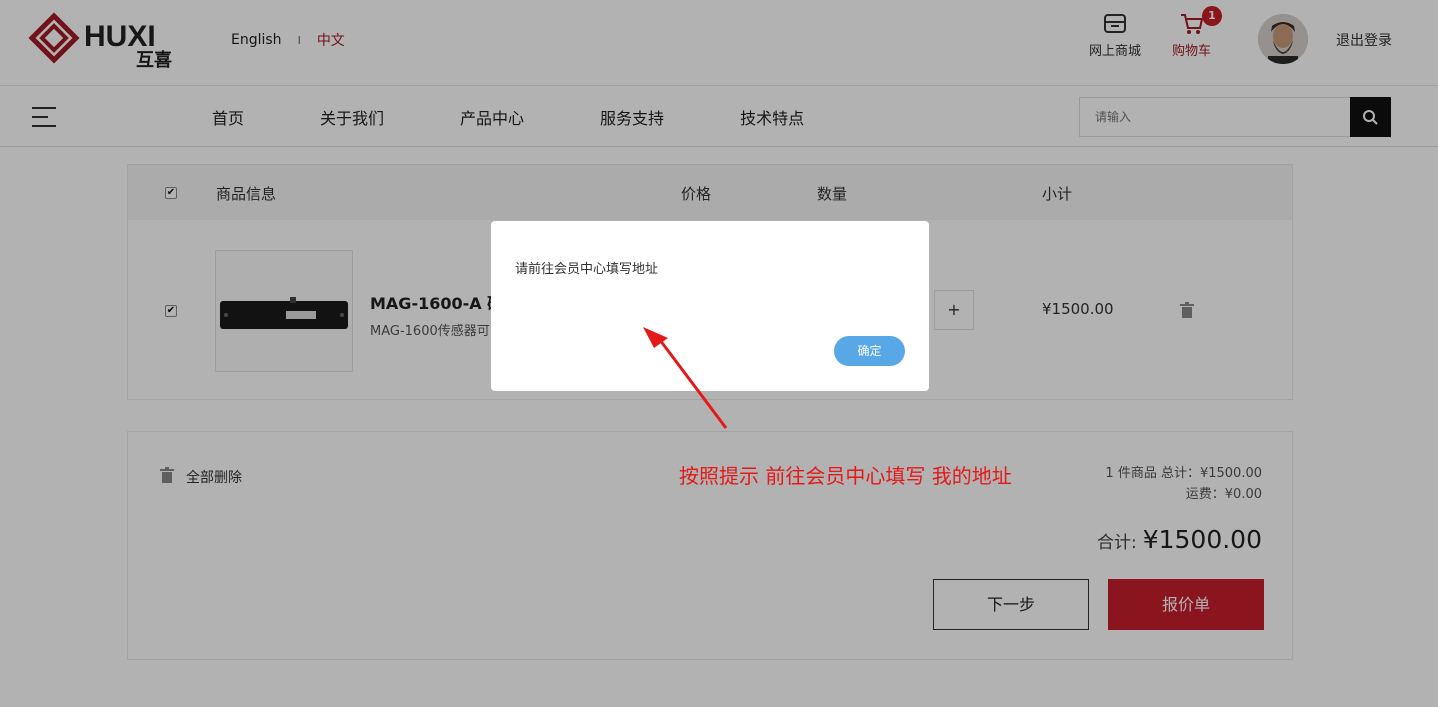  Describe the element at coordinates (845, 476) in the screenshot. I see `annotation-text: 按照提示 前往会员中心填写 我的地址` at that location.